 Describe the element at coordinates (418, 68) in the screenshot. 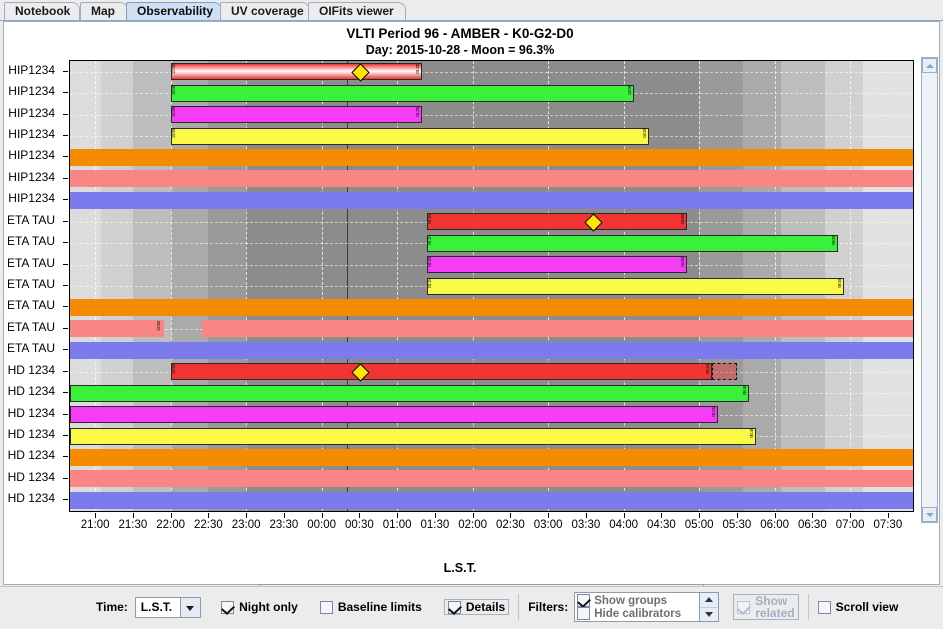

I see `bar-end-time-label: 01:20` at that location.